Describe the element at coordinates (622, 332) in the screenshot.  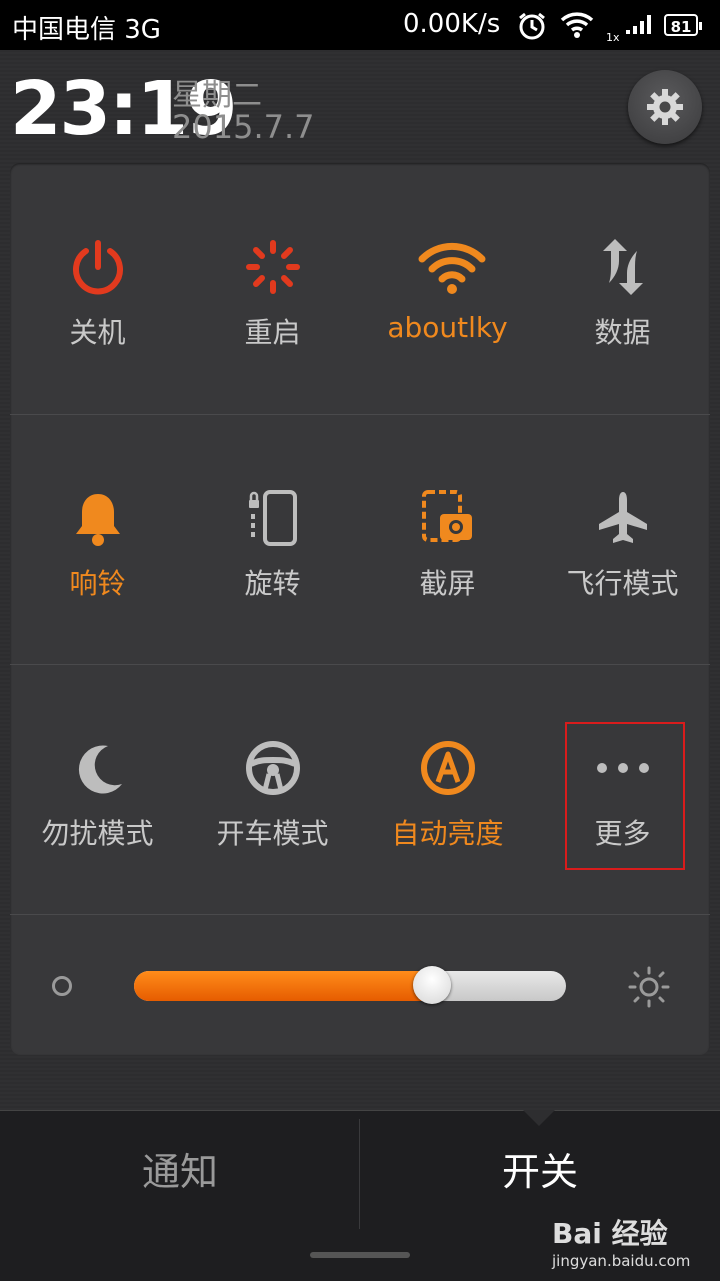
I see `toggle-label: 数据` at that location.